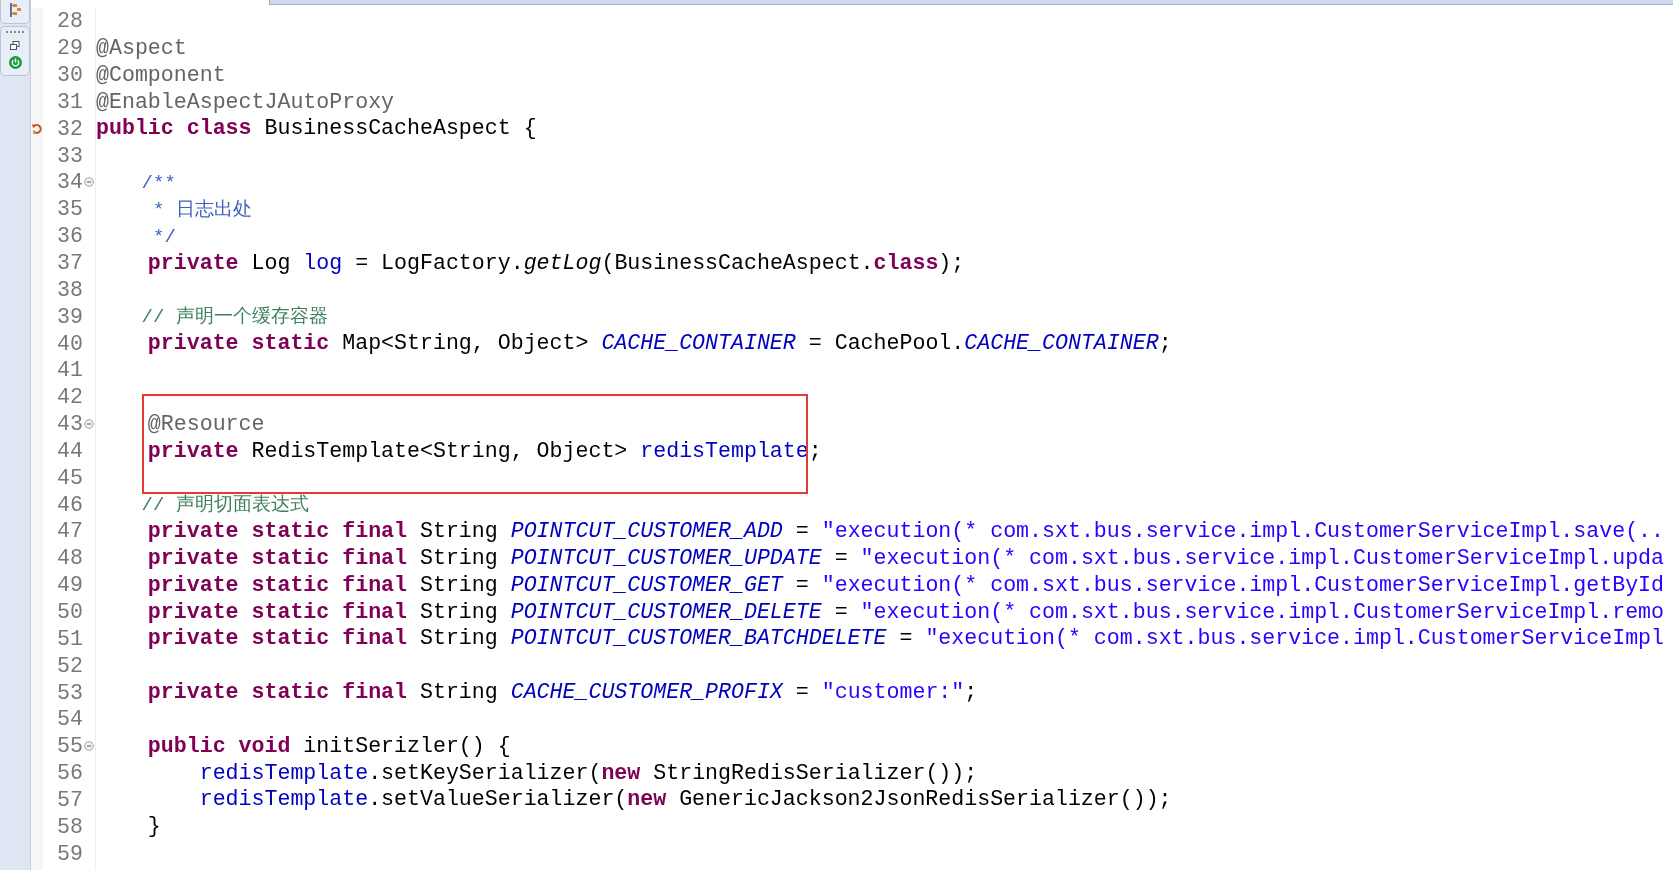  I want to click on line-number: 36, so click(69, 236).